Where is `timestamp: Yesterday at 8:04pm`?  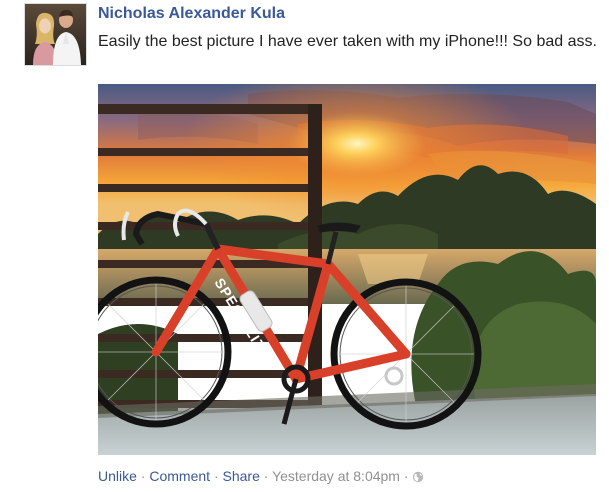
timestamp: Yesterday at 8:04pm is located at coordinates (336, 476).